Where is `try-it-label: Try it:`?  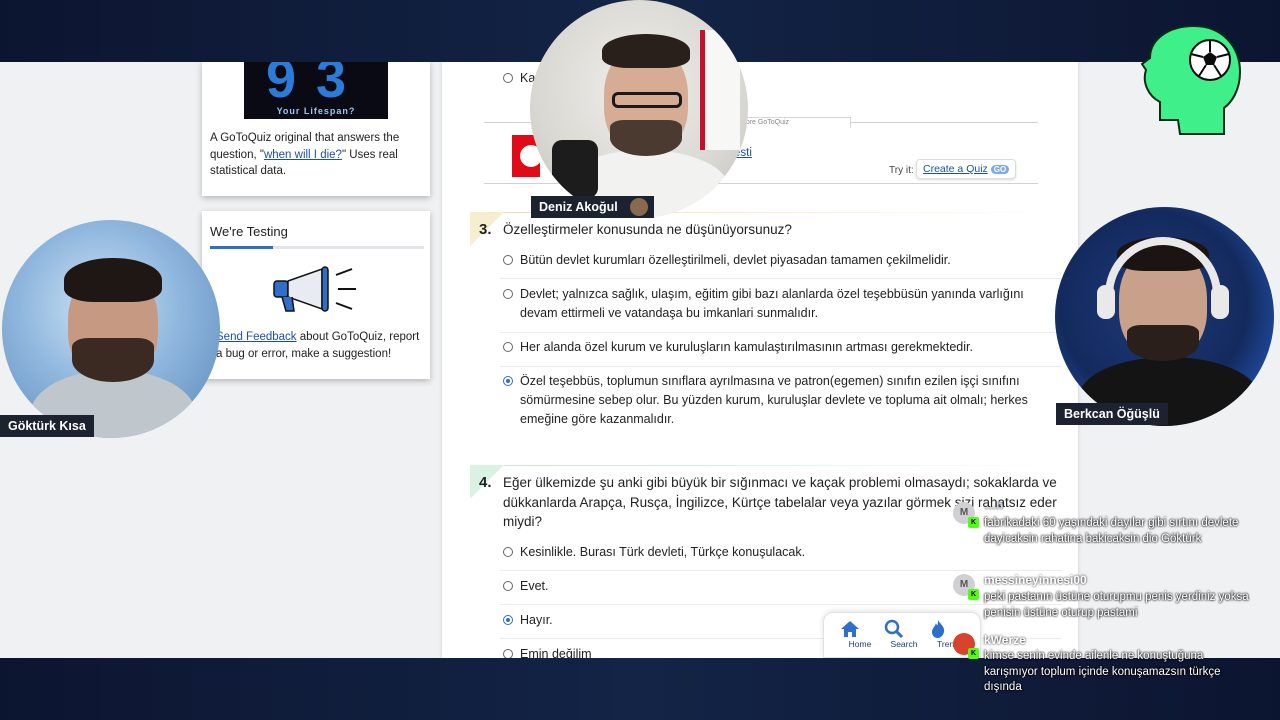
try-it-label: Try it: is located at coordinates (901, 170).